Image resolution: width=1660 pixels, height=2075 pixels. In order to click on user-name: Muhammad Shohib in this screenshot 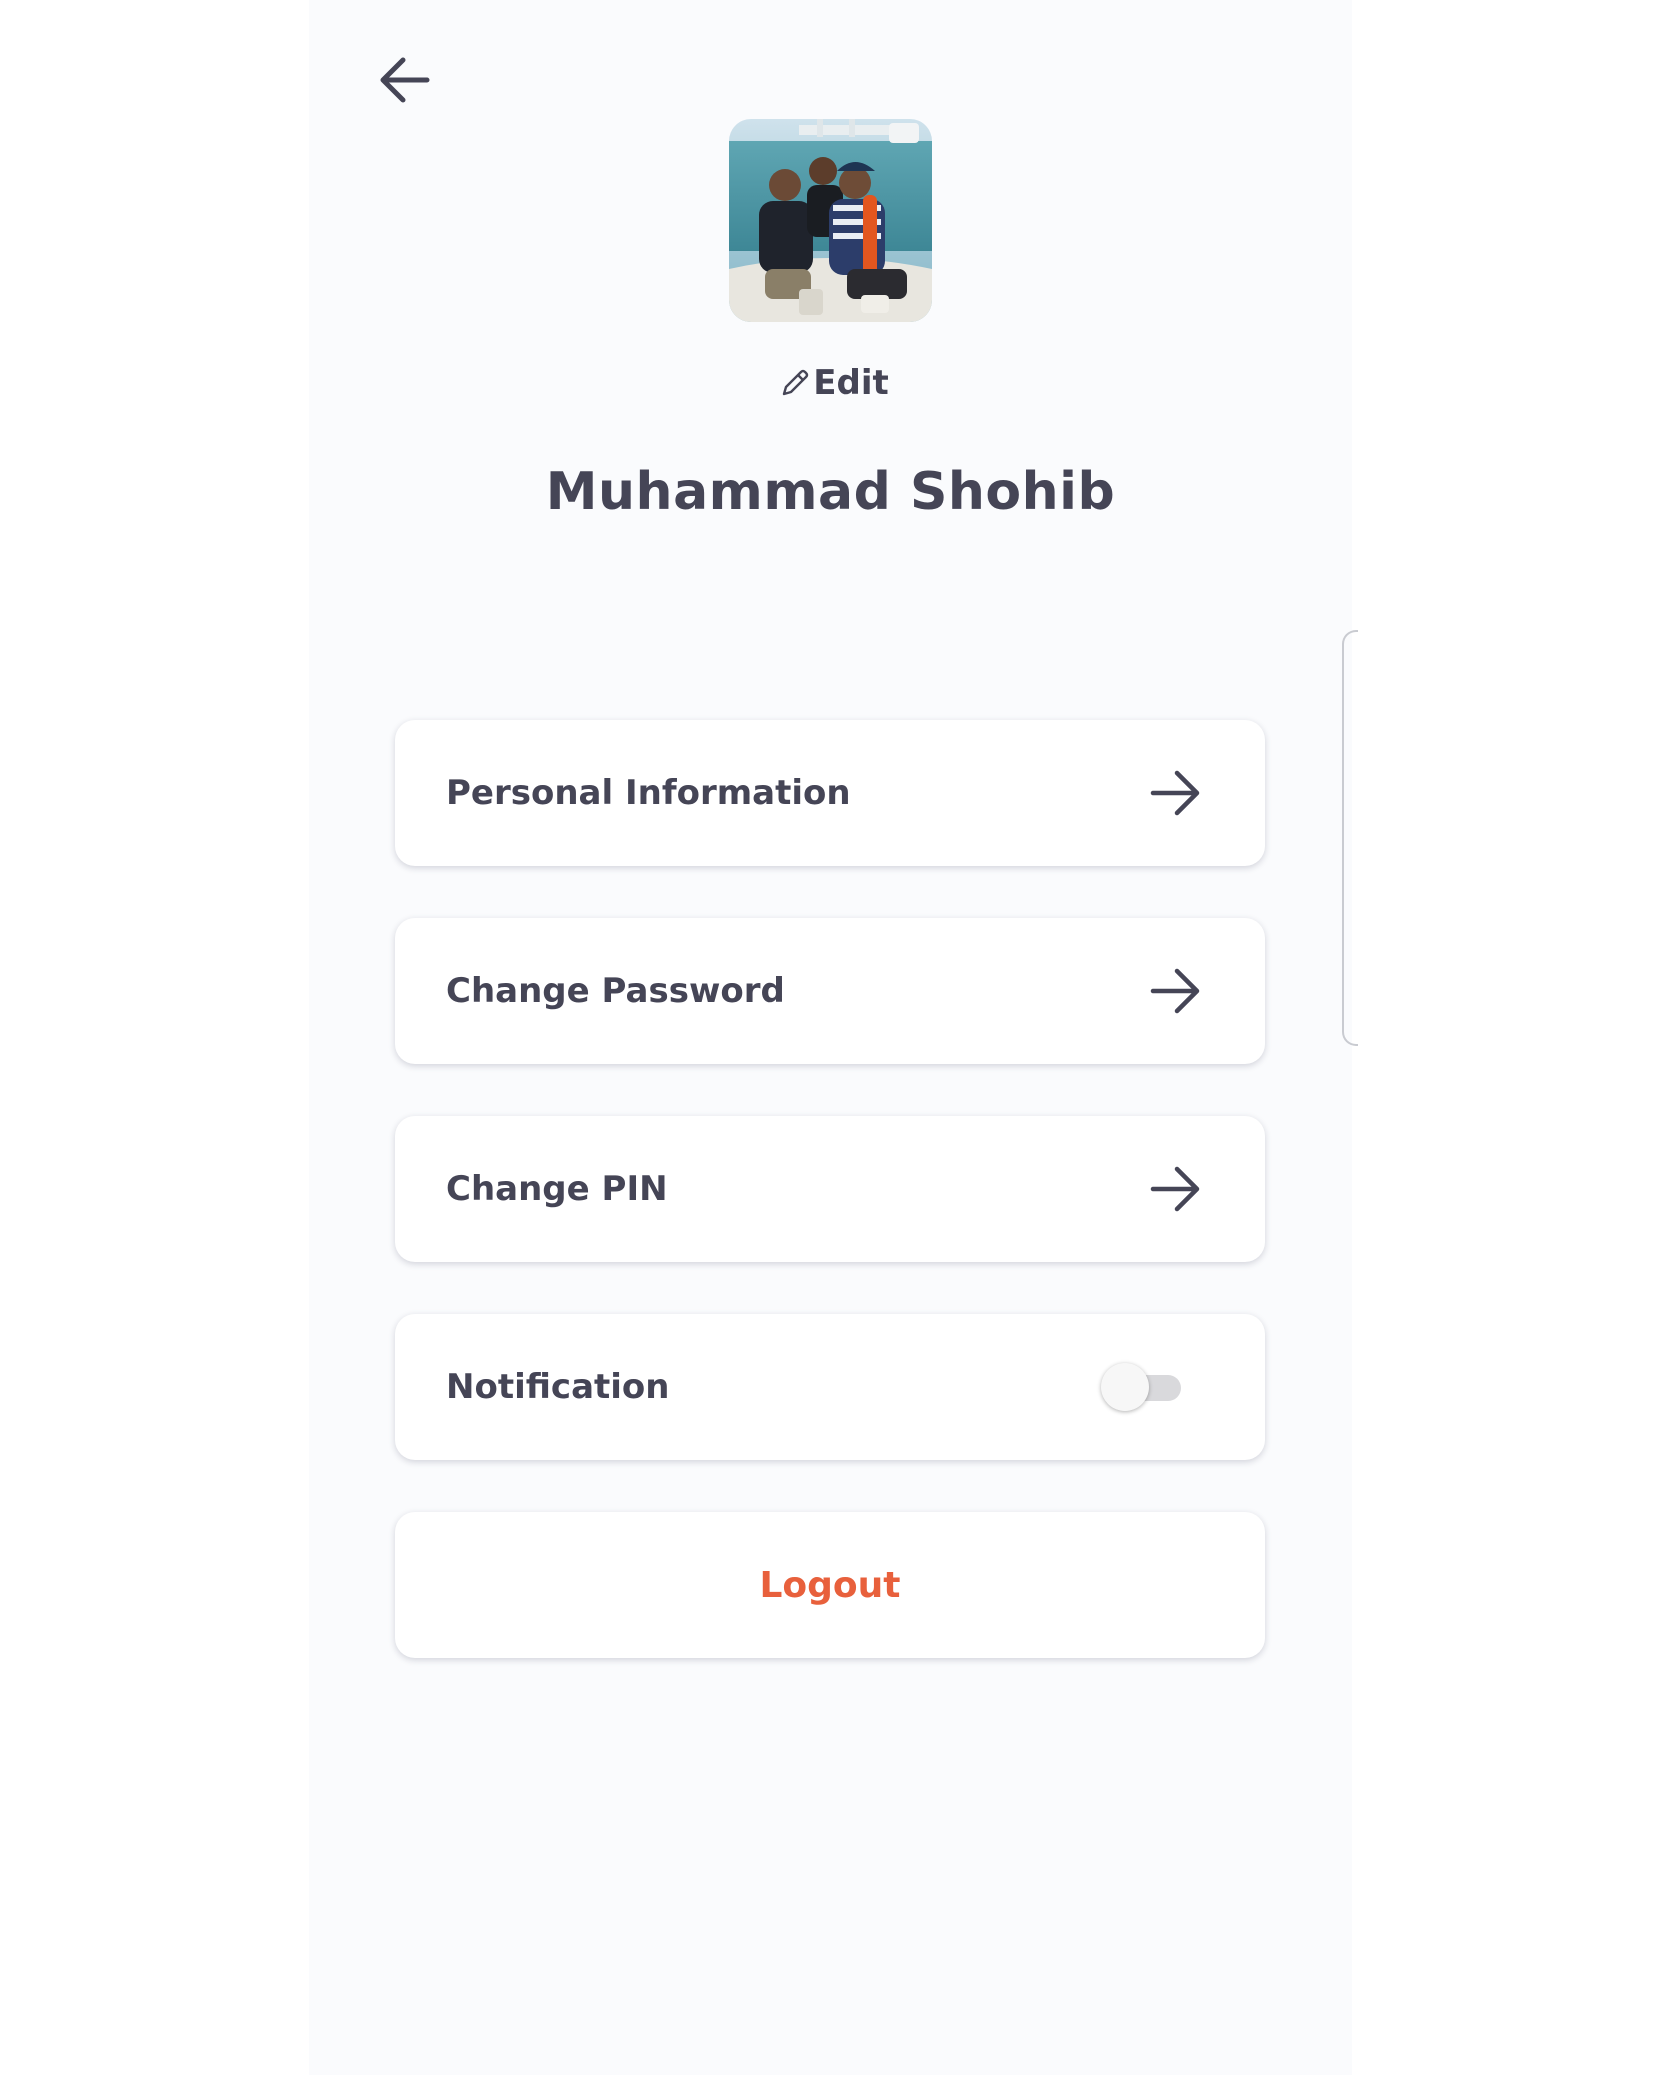, I will do `click(830, 492)`.